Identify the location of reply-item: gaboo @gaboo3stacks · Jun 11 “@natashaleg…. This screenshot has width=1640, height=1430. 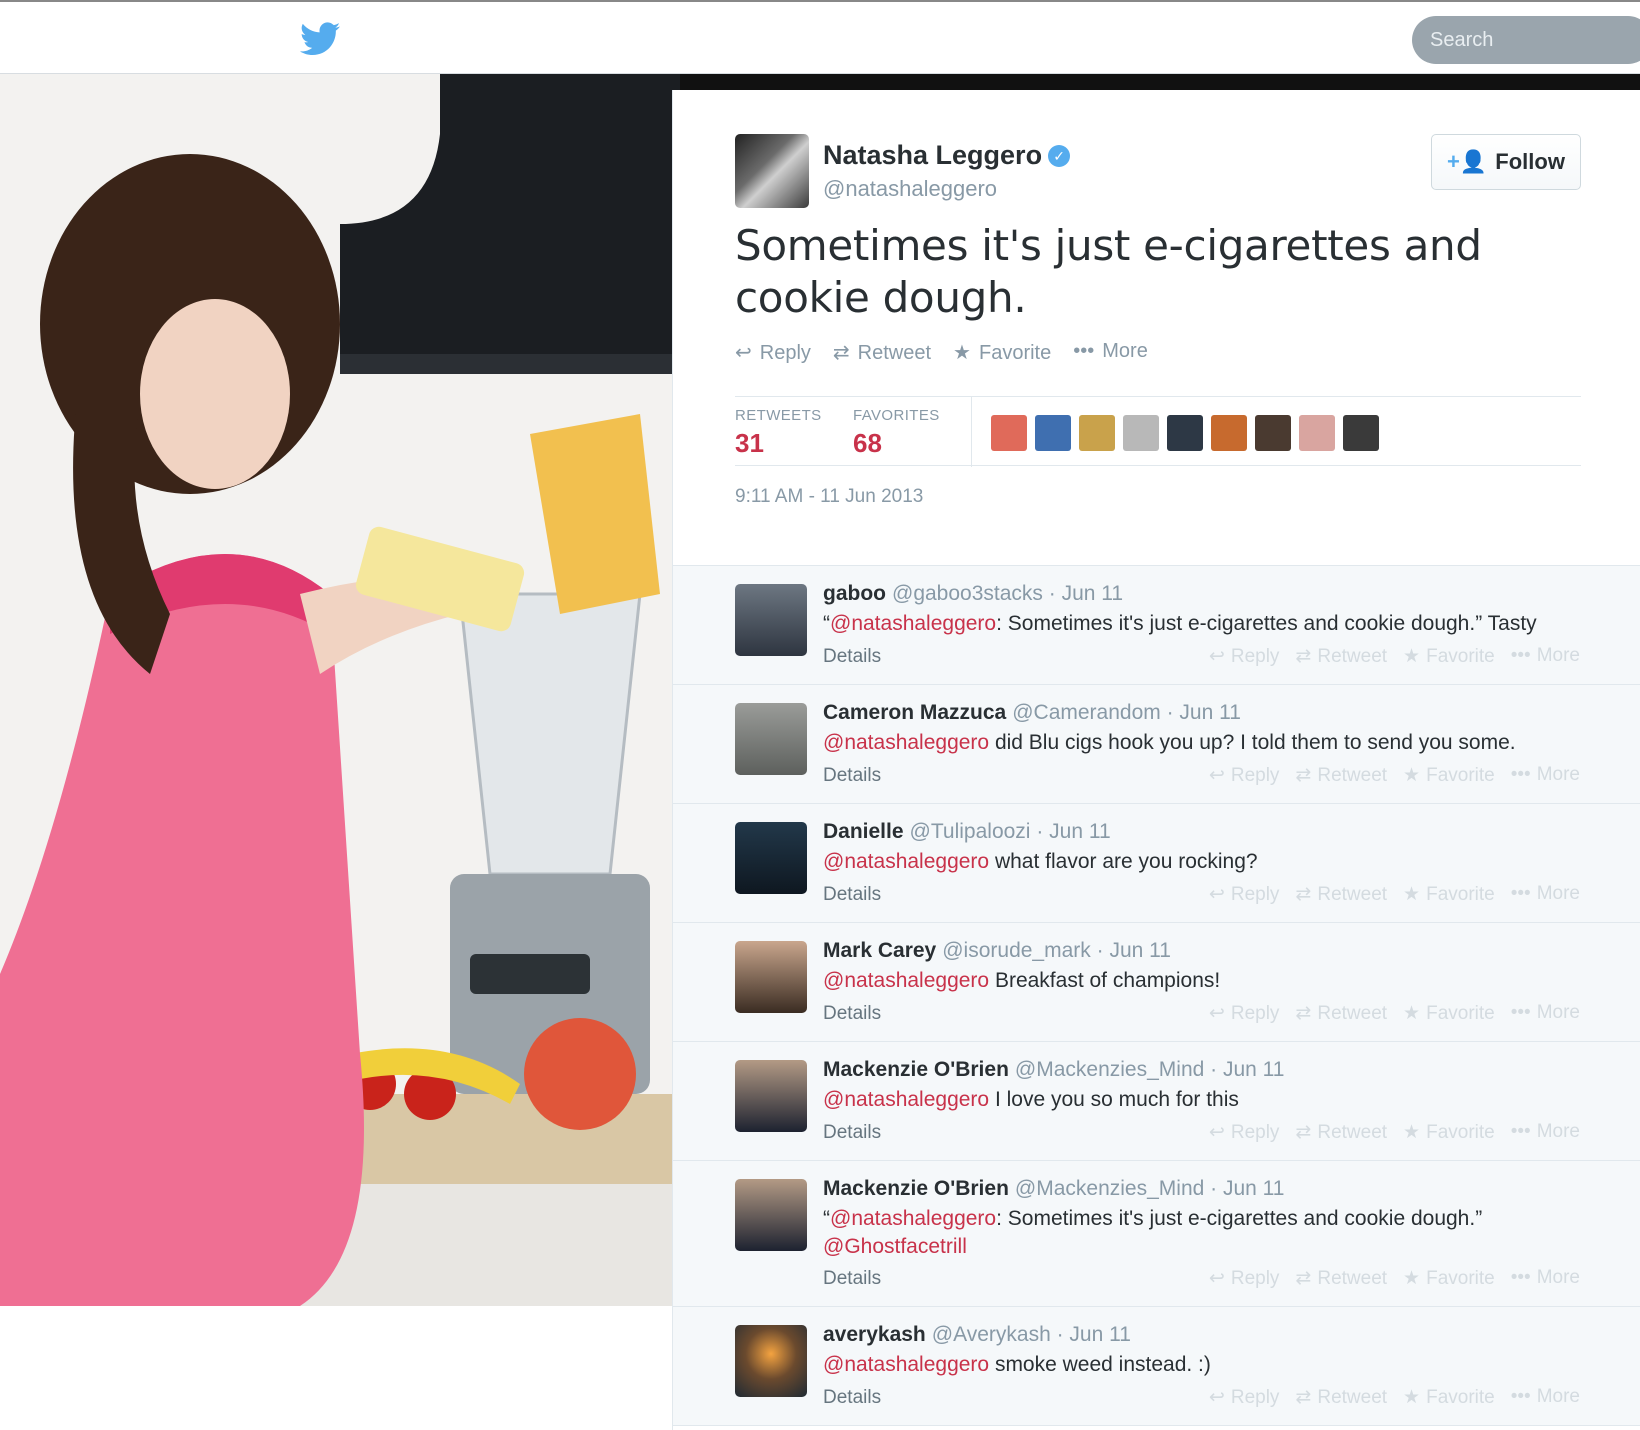
(1156, 625).